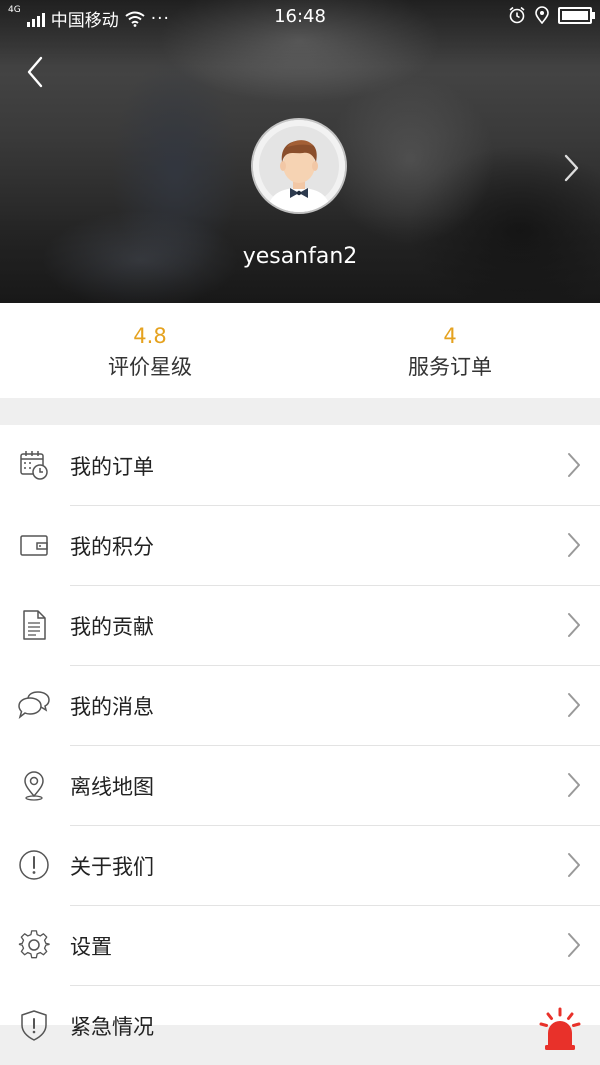  I want to click on user-avatar-icon, so click(299, 166).